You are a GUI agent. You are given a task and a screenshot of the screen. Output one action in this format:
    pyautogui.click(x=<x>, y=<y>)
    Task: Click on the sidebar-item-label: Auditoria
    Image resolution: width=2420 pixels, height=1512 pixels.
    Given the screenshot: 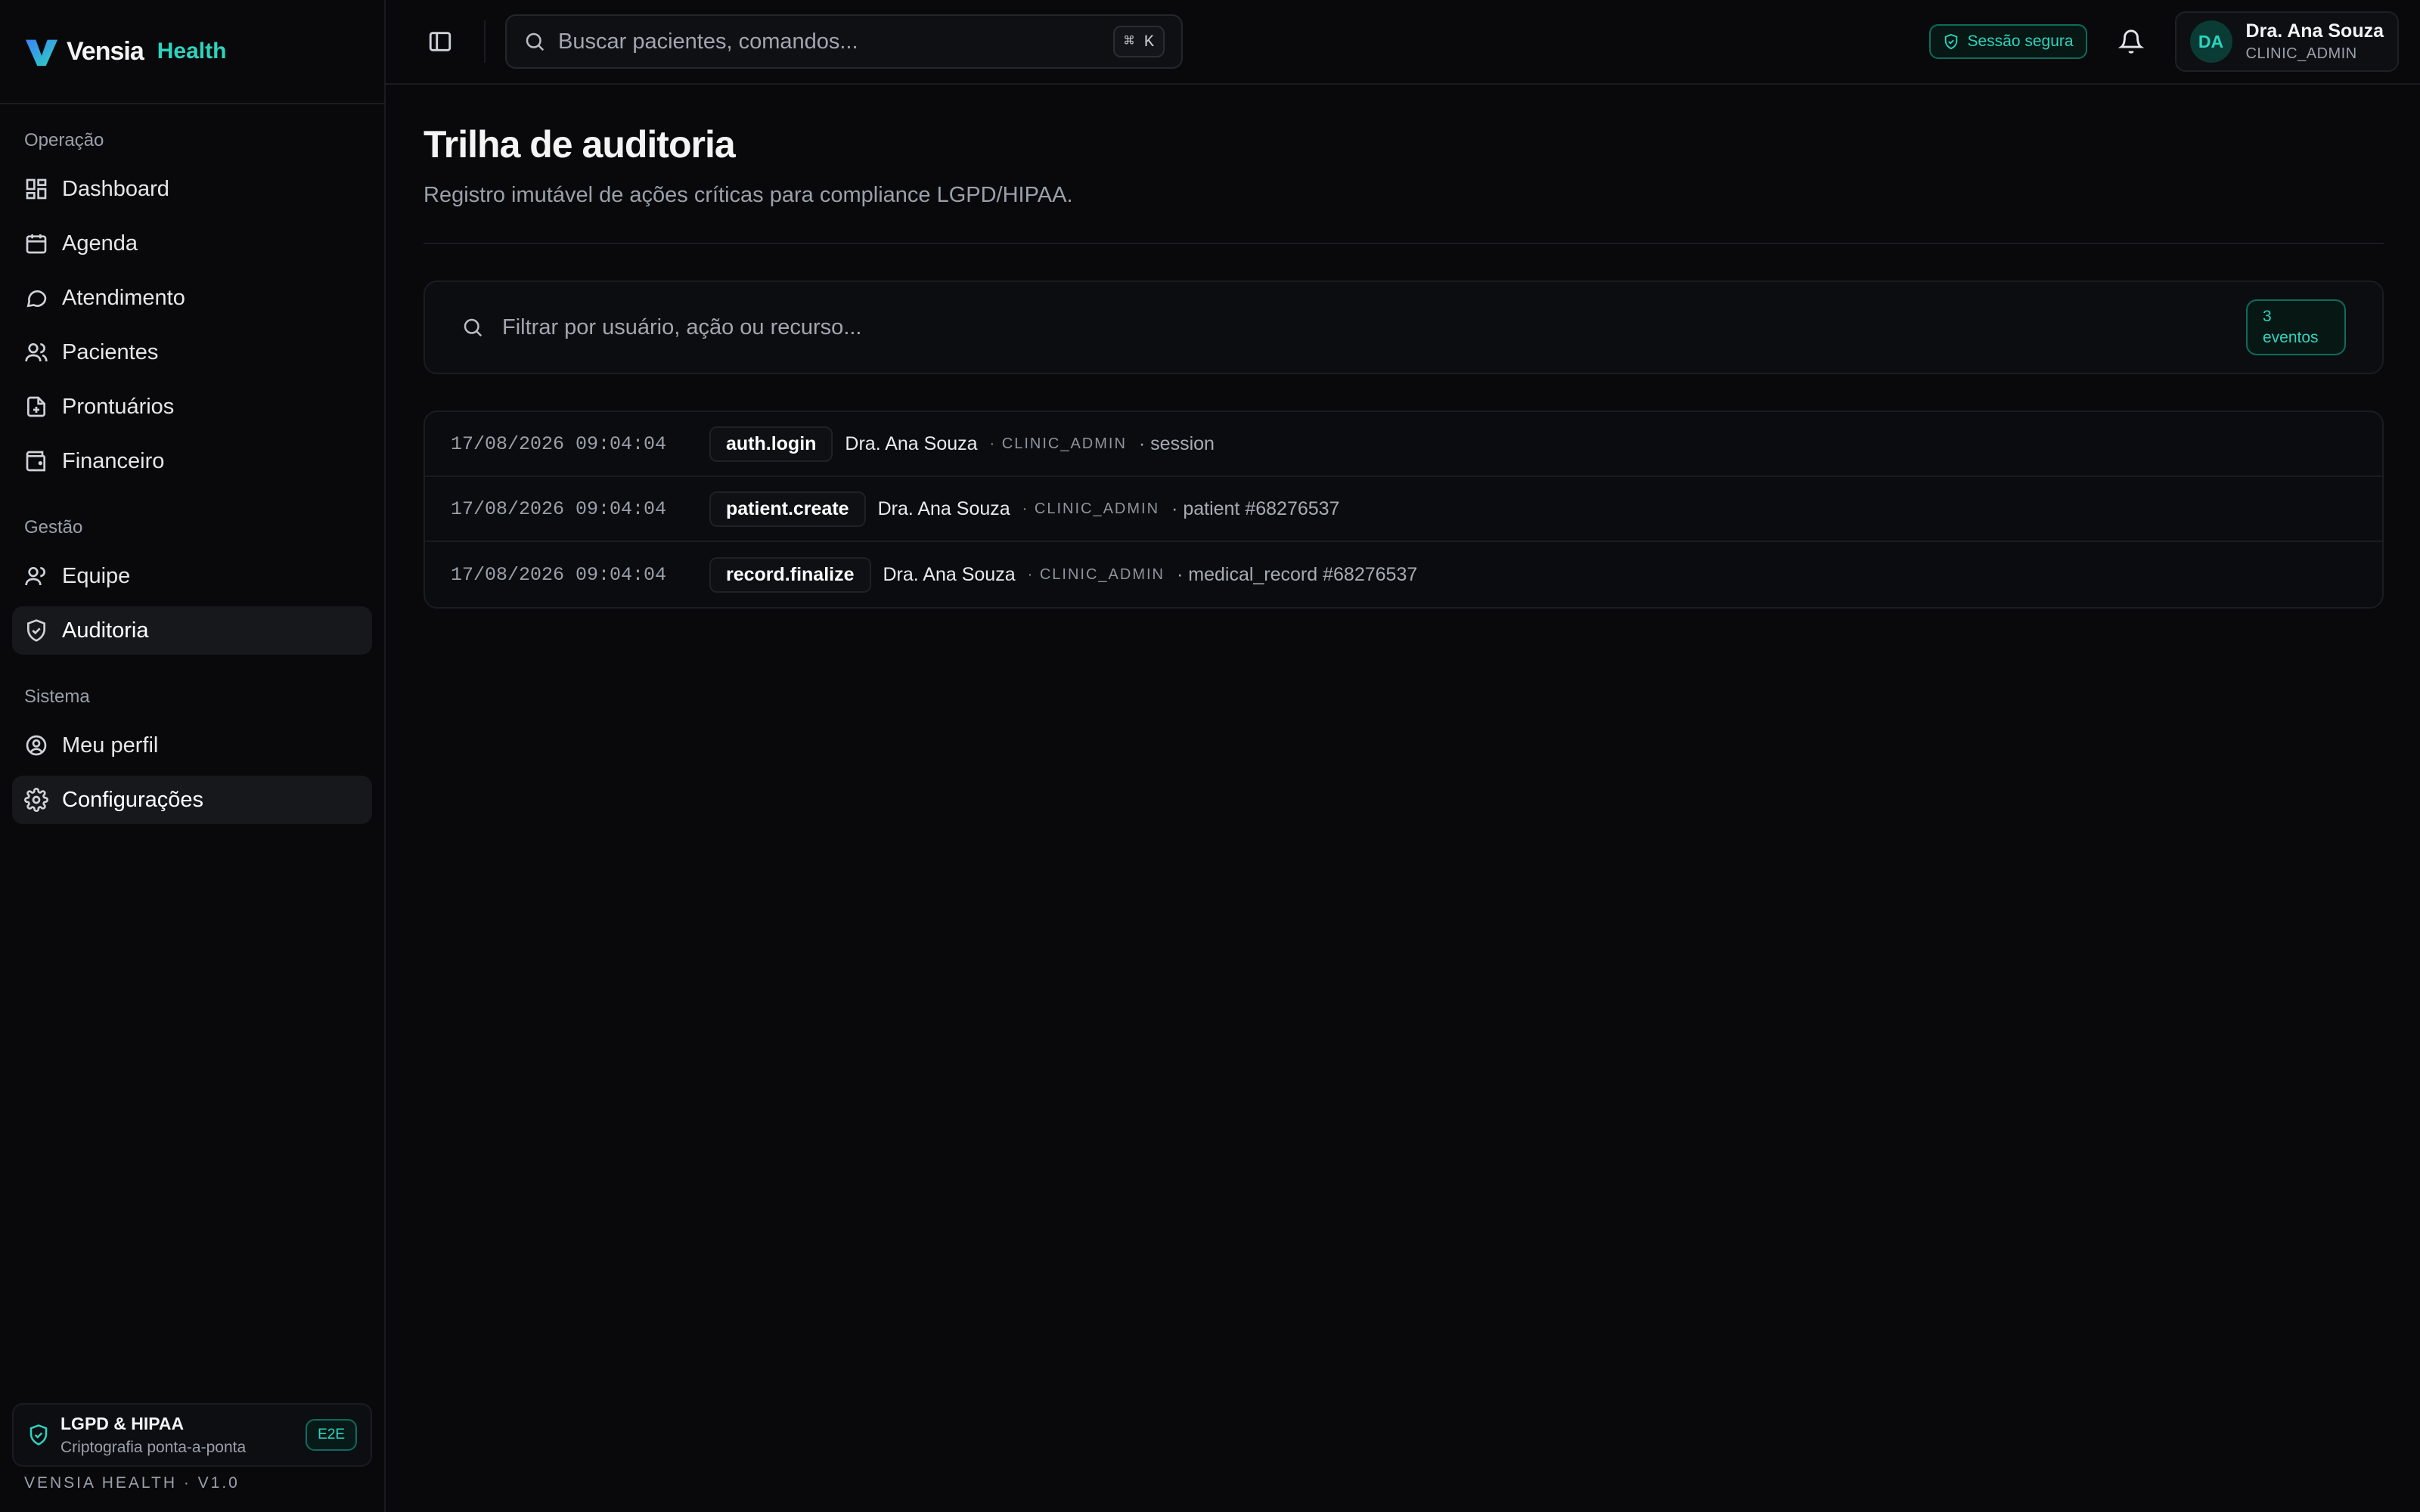 What is the action you would take?
    pyautogui.click(x=105, y=631)
    